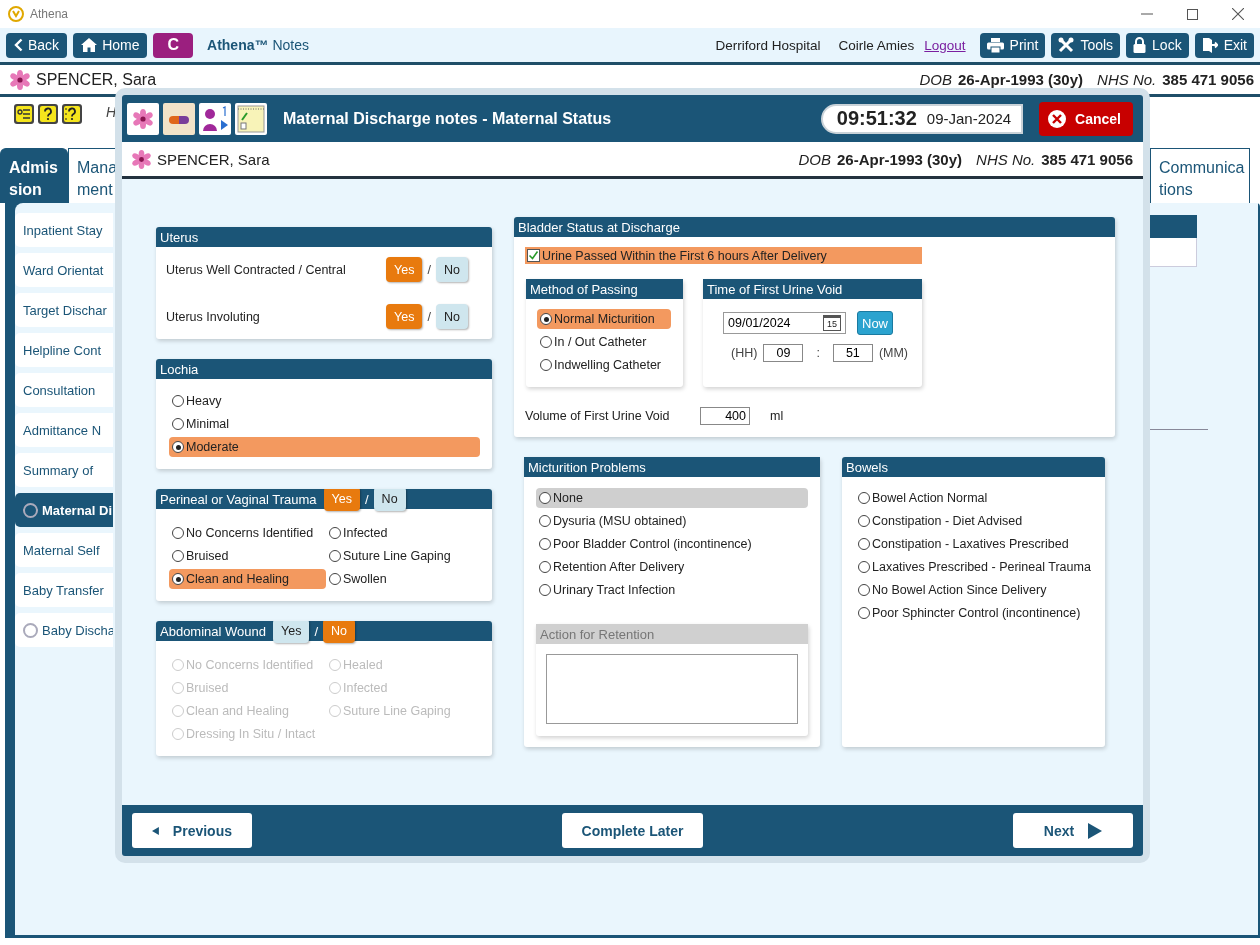  Describe the element at coordinates (723, 255) in the screenshot. I see `checkbox-option: Urine Passed Within the First 6 hours After Delivery` at that location.